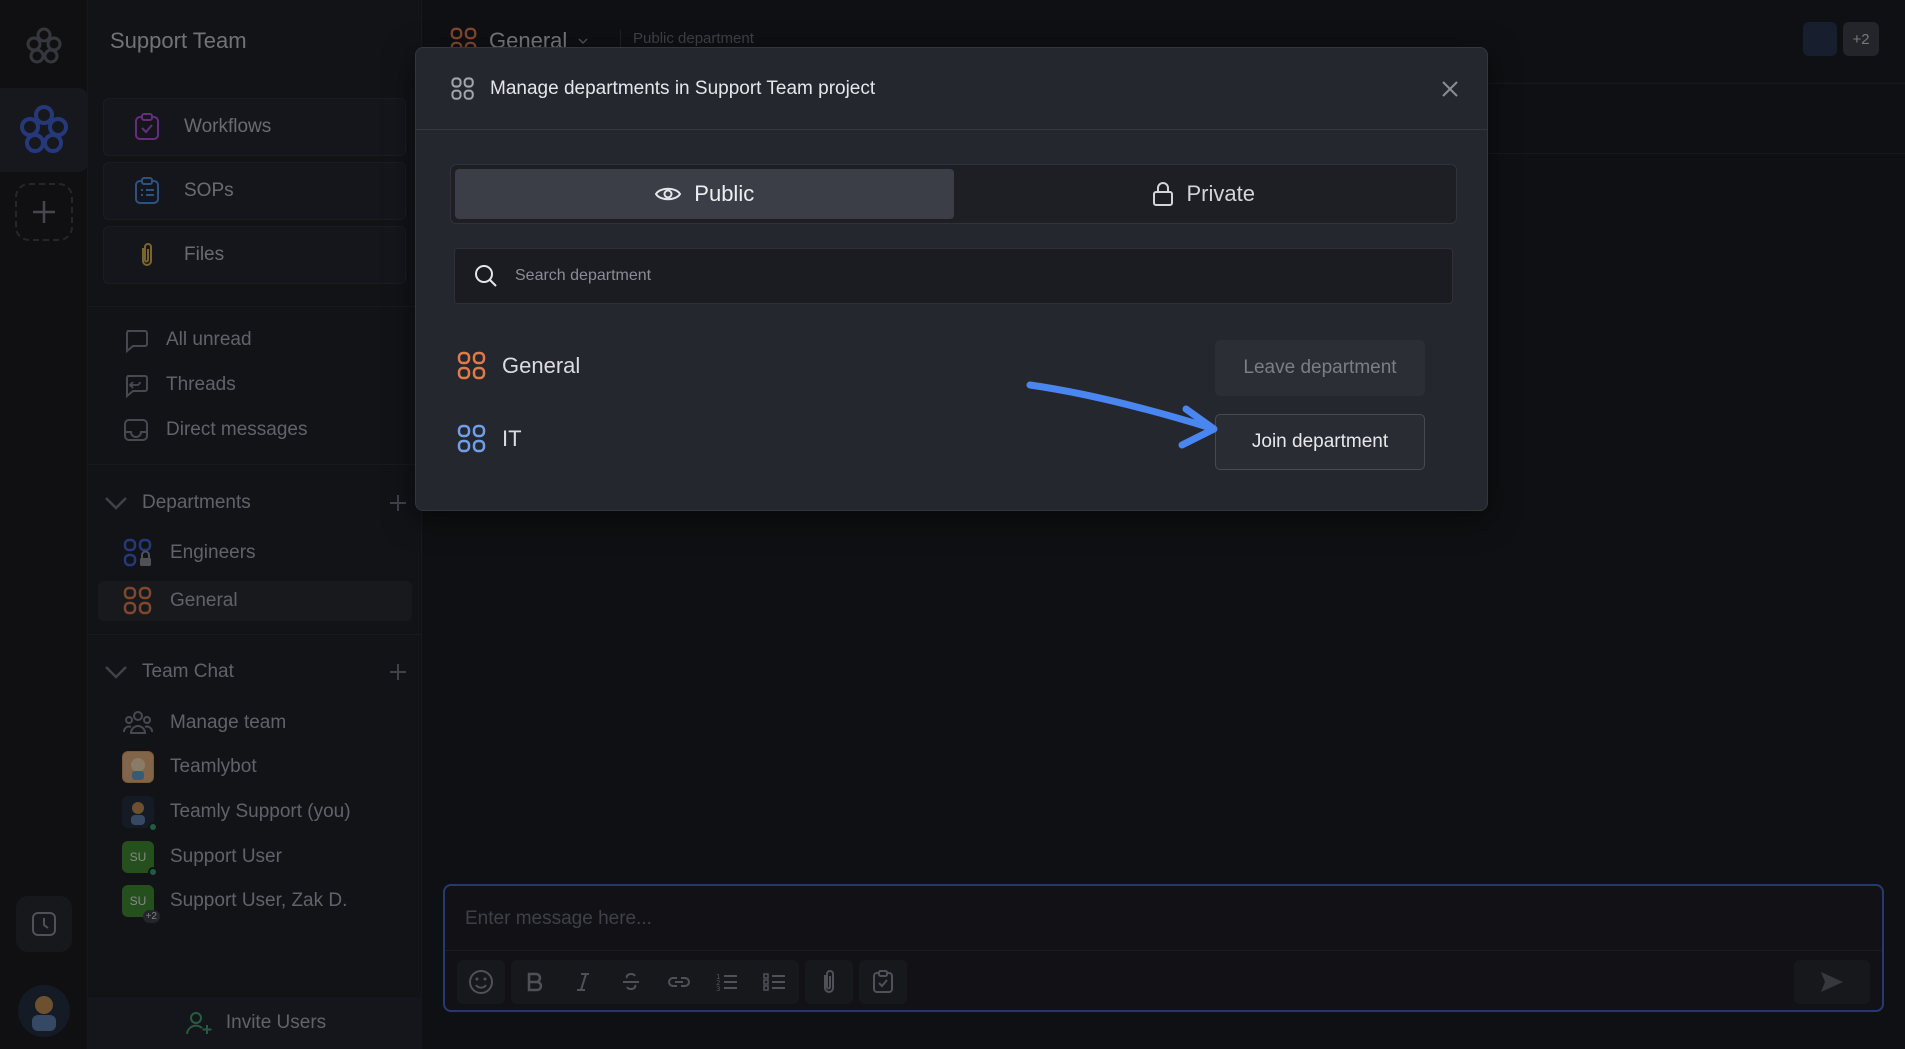 This screenshot has height=1049, width=1905. Describe the element at coordinates (1220, 193) in the screenshot. I see `tab-label: Private` at that location.